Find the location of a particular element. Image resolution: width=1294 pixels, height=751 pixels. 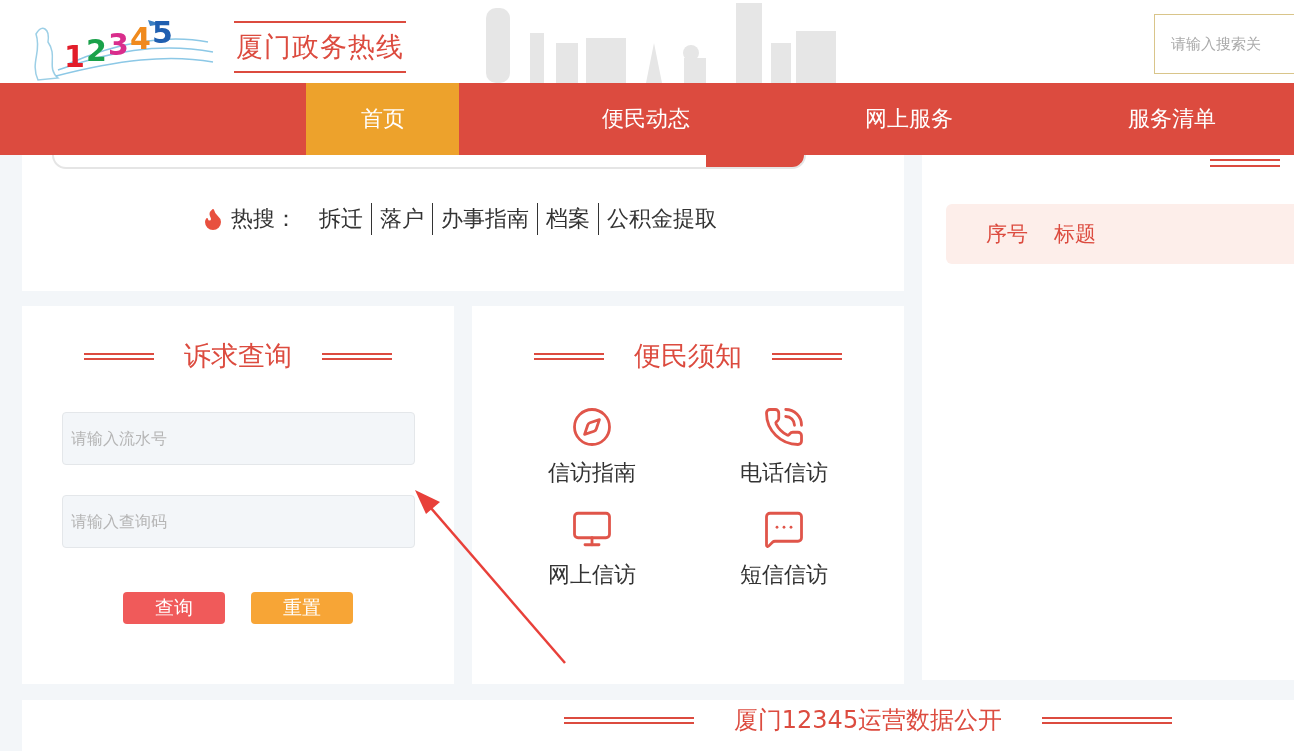

column-header: 序号 is located at coordinates (1007, 234).